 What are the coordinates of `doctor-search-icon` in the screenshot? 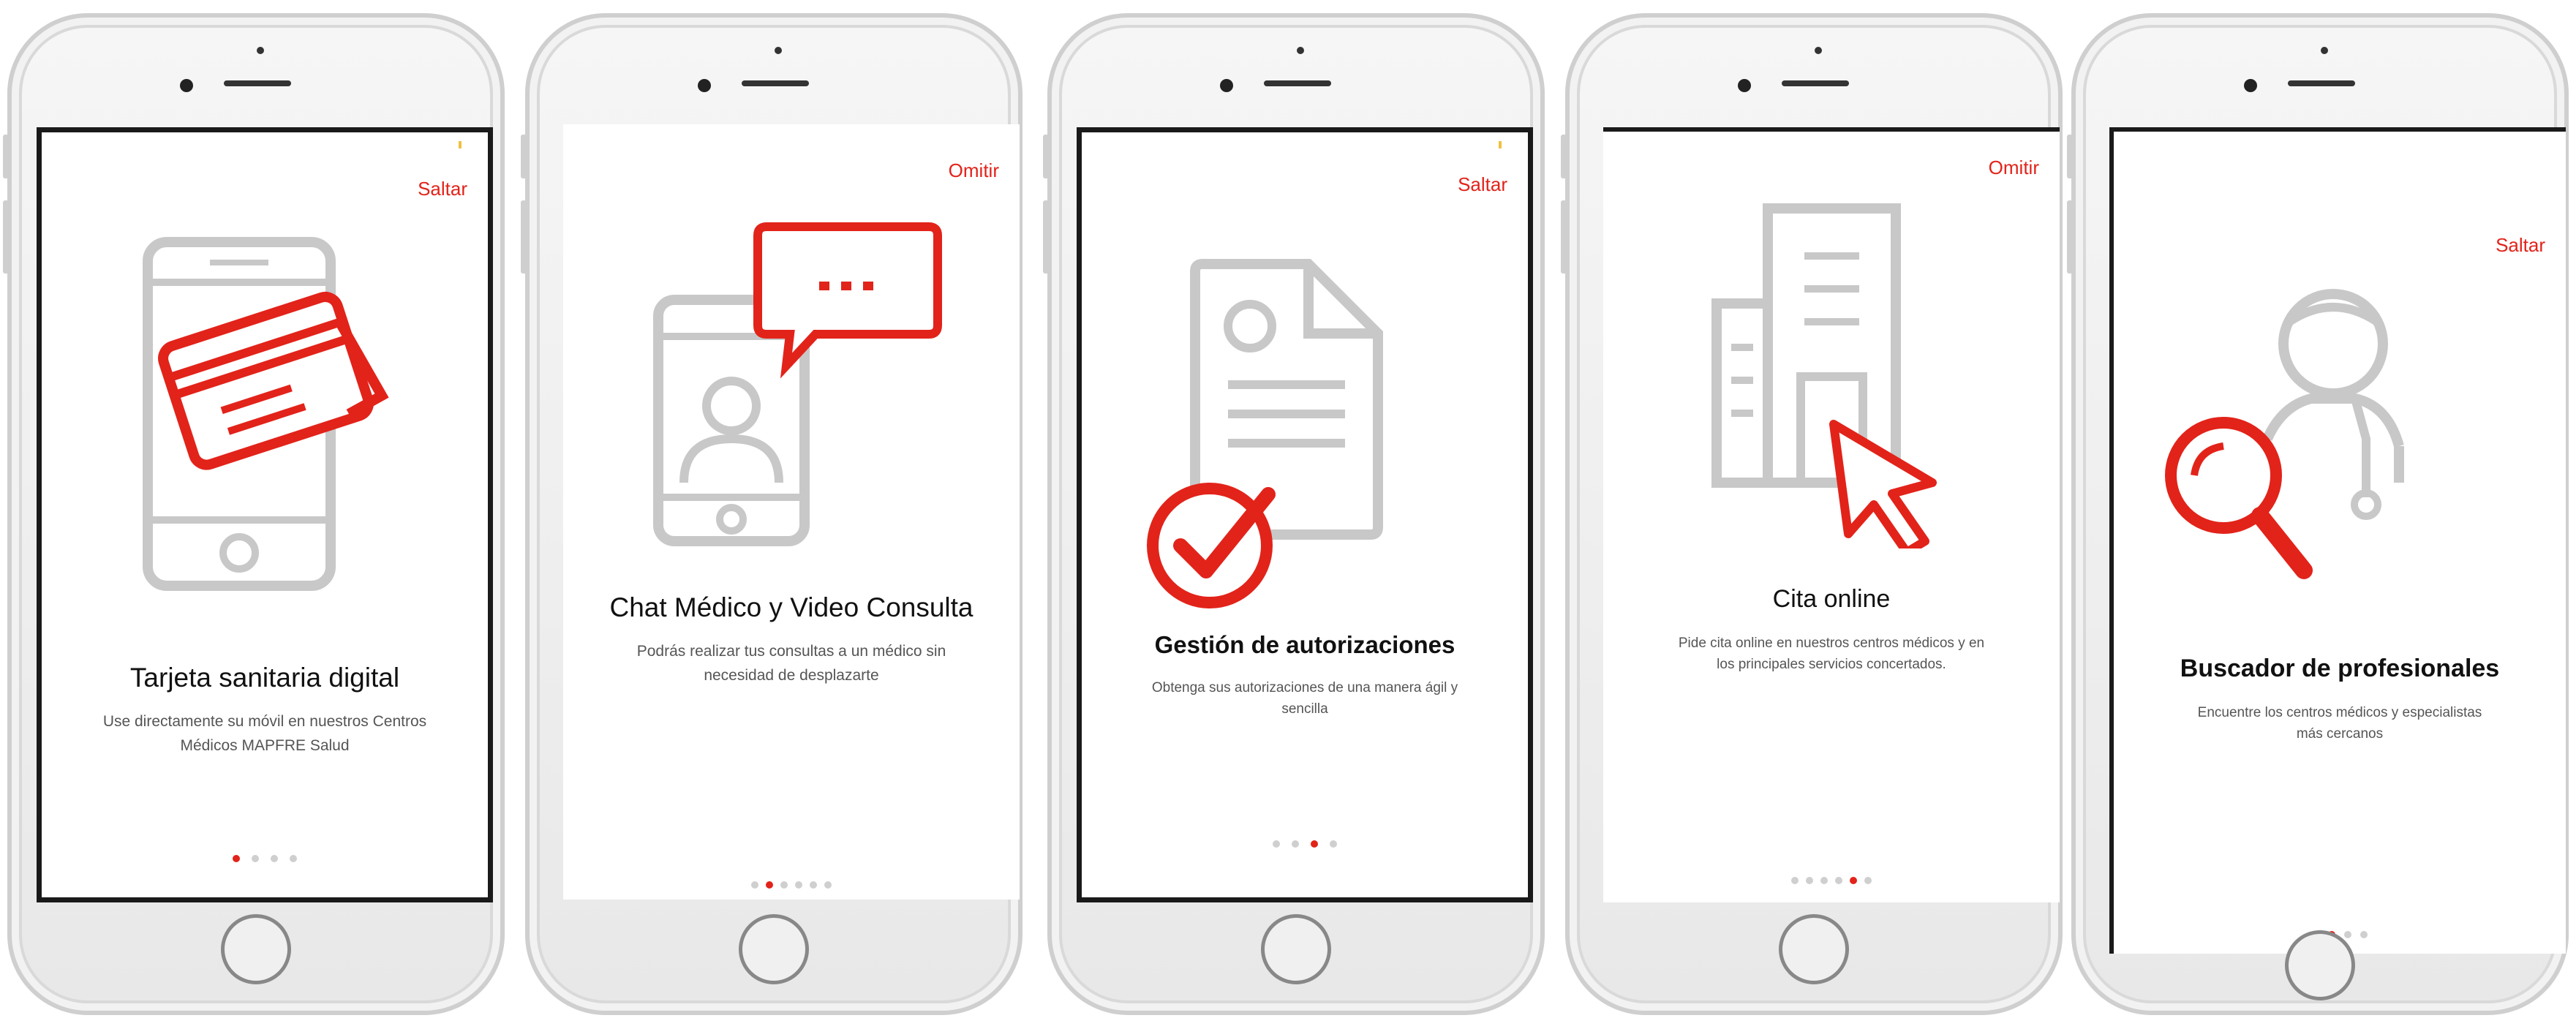 It's located at (2284, 434).